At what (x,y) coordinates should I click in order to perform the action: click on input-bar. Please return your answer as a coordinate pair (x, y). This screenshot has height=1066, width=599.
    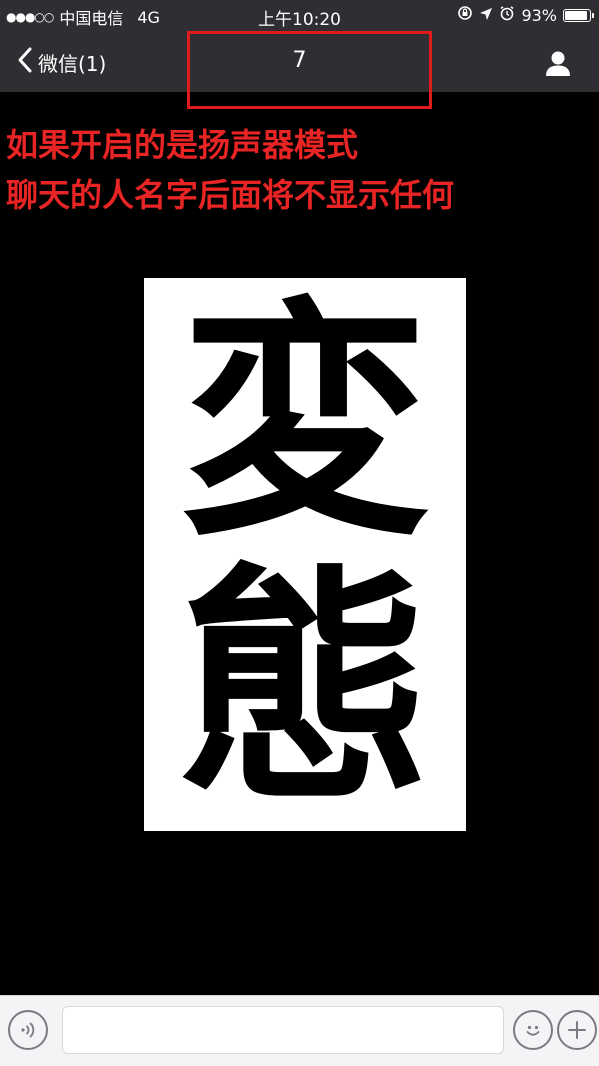
    Looking at the image, I should click on (299, 1030).